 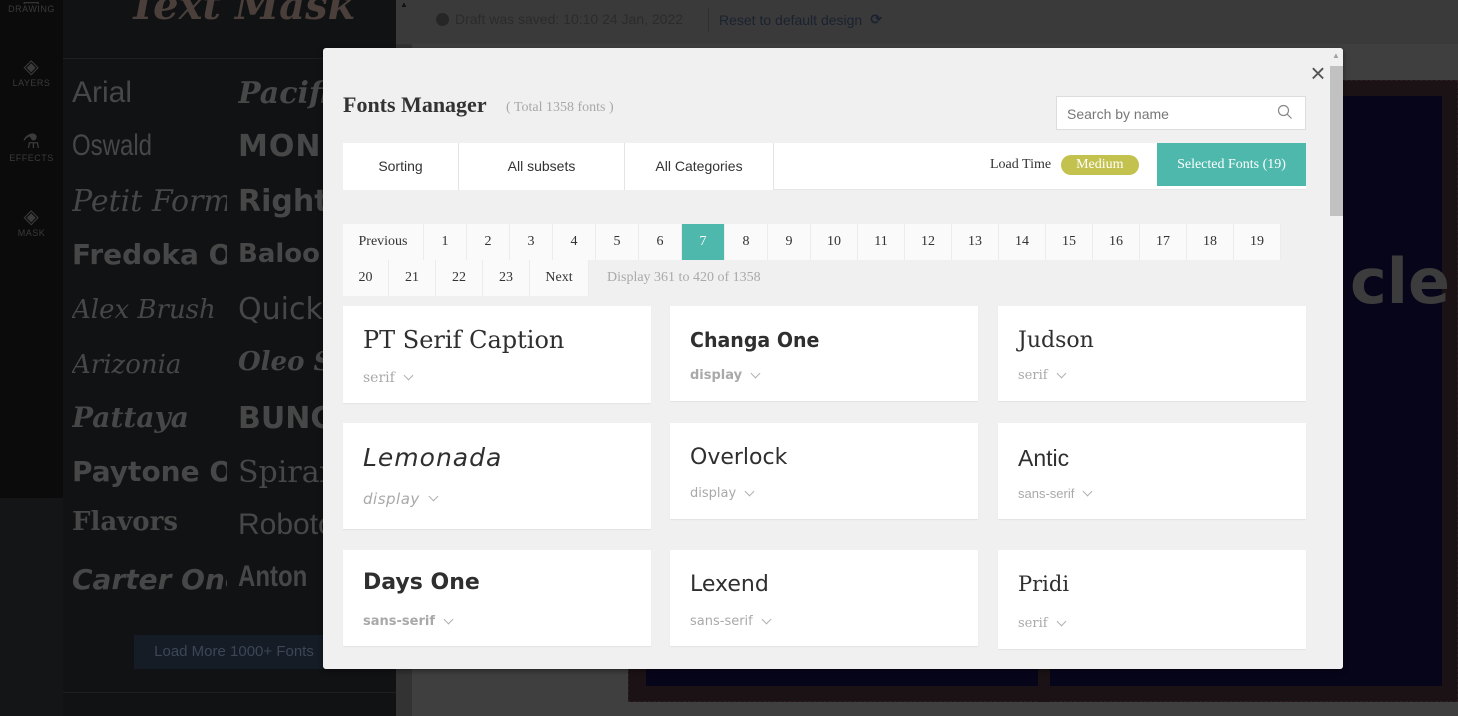 I want to click on sorting-dropdown: Sorting, so click(x=401, y=166).